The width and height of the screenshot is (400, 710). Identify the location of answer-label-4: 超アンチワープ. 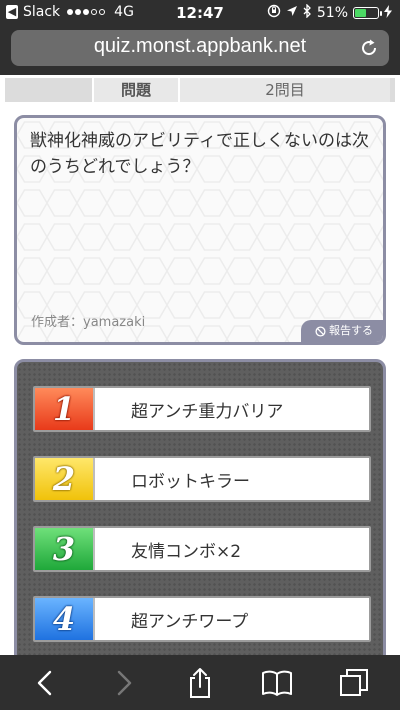
(190, 621).